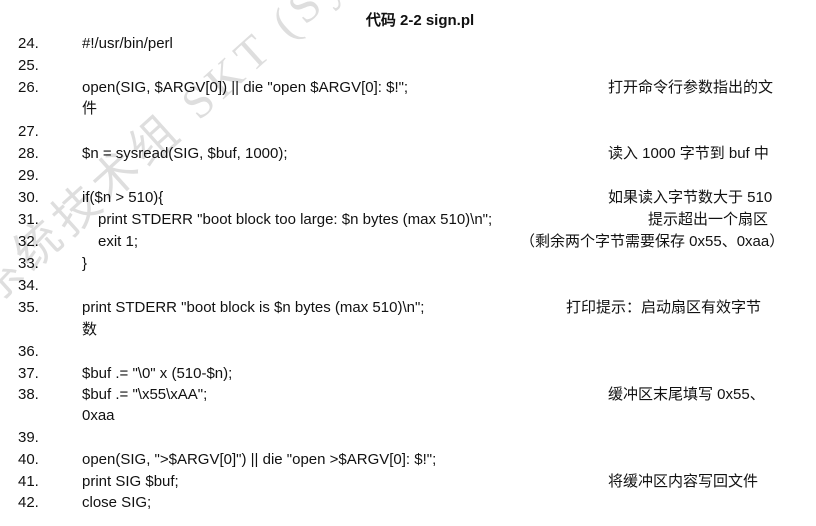 Image resolution: width=816 pixels, height=526 pixels. What do you see at coordinates (185, 153) in the screenshot?
I see `code-text: $n = sysread(SIG, $buf, 1000);` at bounding box center [185, 153].